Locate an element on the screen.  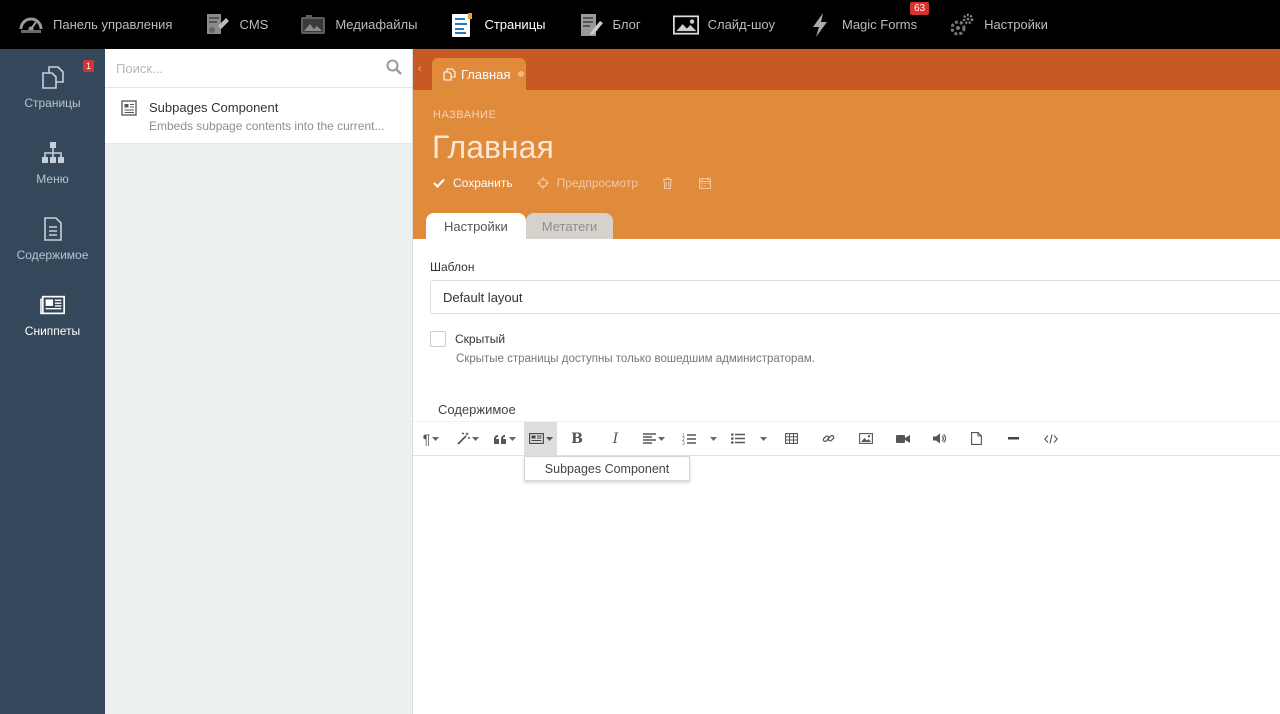
image-icon is located at coordinates (865, 438).